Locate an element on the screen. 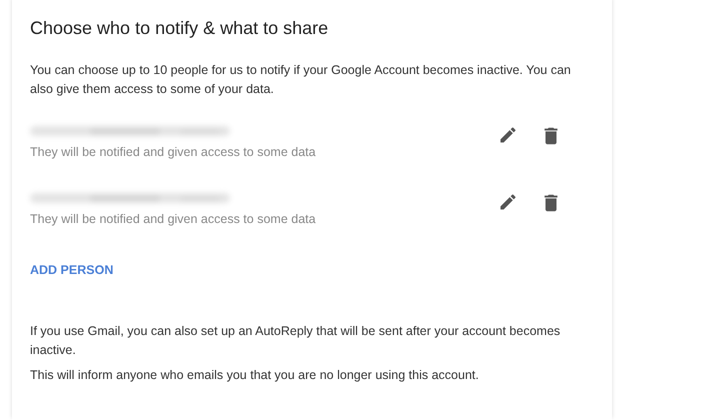 This screenshot has height=420, width=720. info-text: If you use Gmail, you can also set up an AutoReply that will be sent after your account becomes inactive. is located at coordinates (296, 341).